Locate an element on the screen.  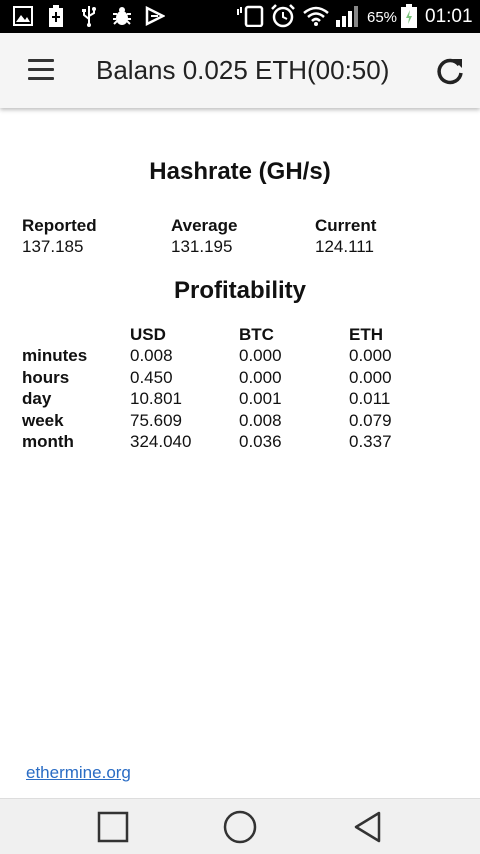
profitability-title: Profitability is located at coordinates (239, 290).